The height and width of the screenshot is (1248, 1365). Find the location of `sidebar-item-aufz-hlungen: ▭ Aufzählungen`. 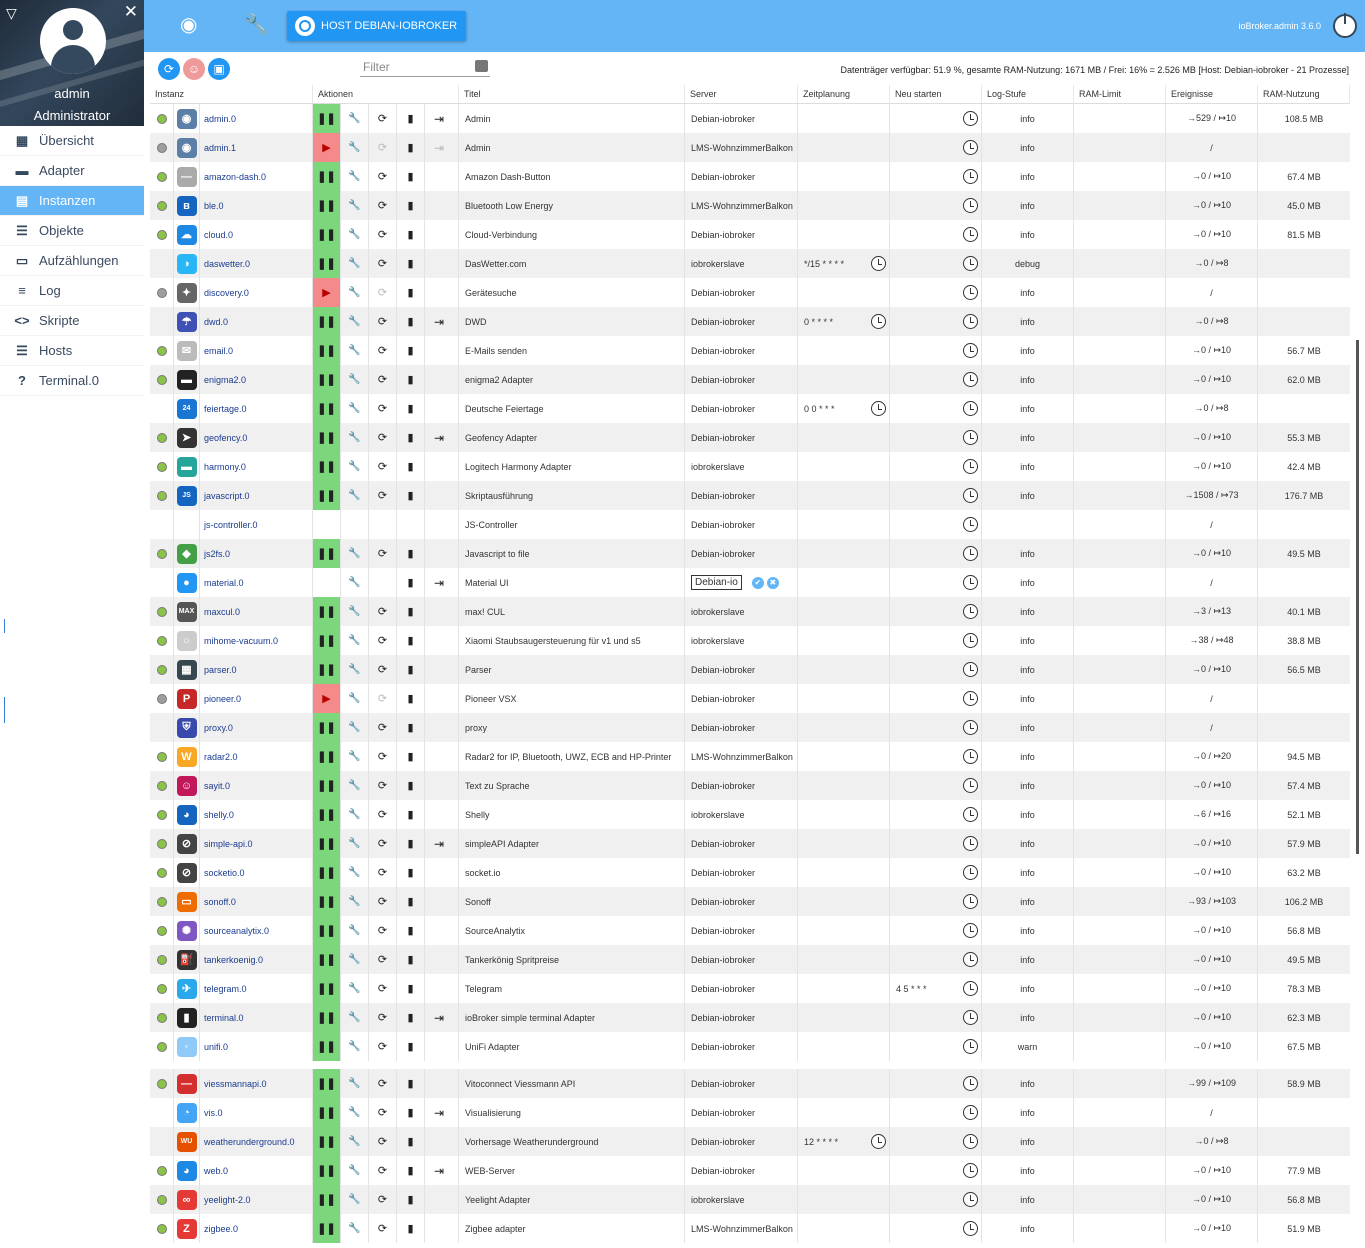

sidebar-item-aufz-hlungen: ▭ Aufzählungen is located at coordinates (72, 261).